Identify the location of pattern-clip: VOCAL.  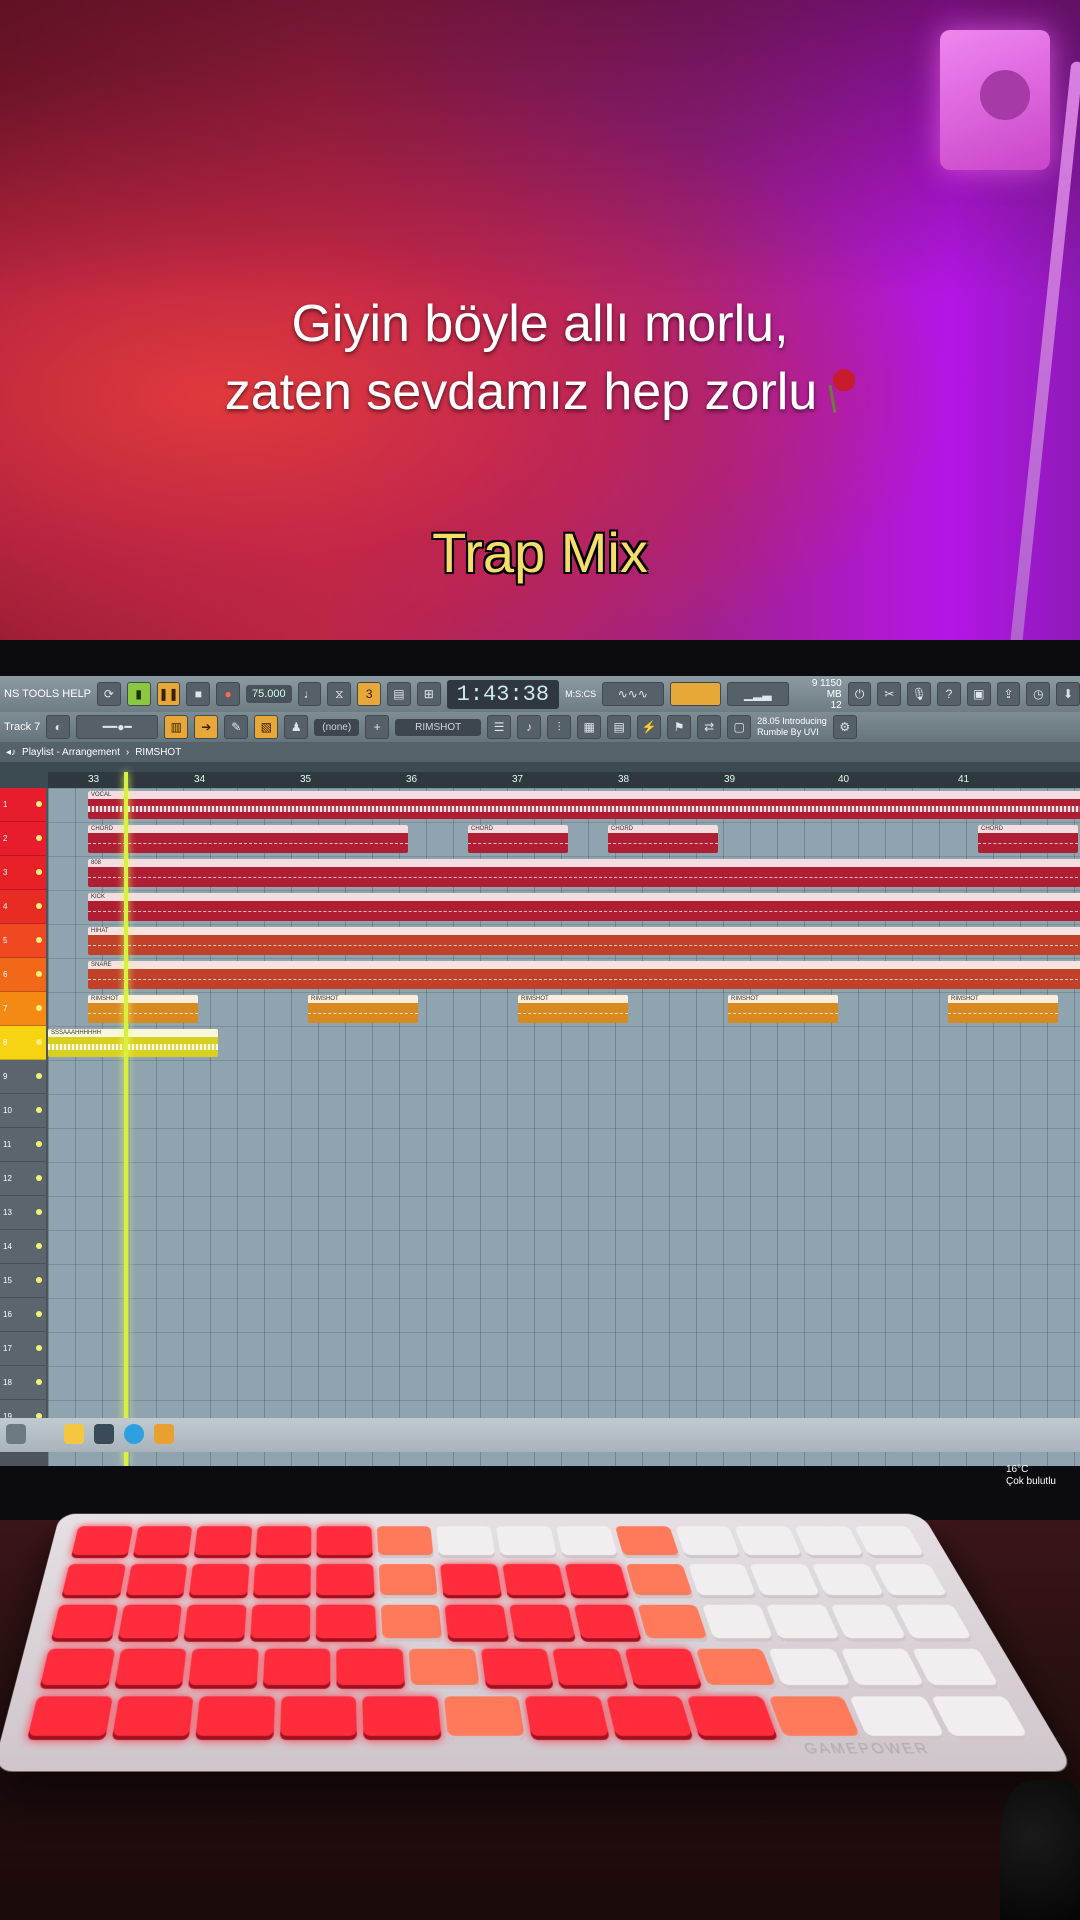
(584, 805).